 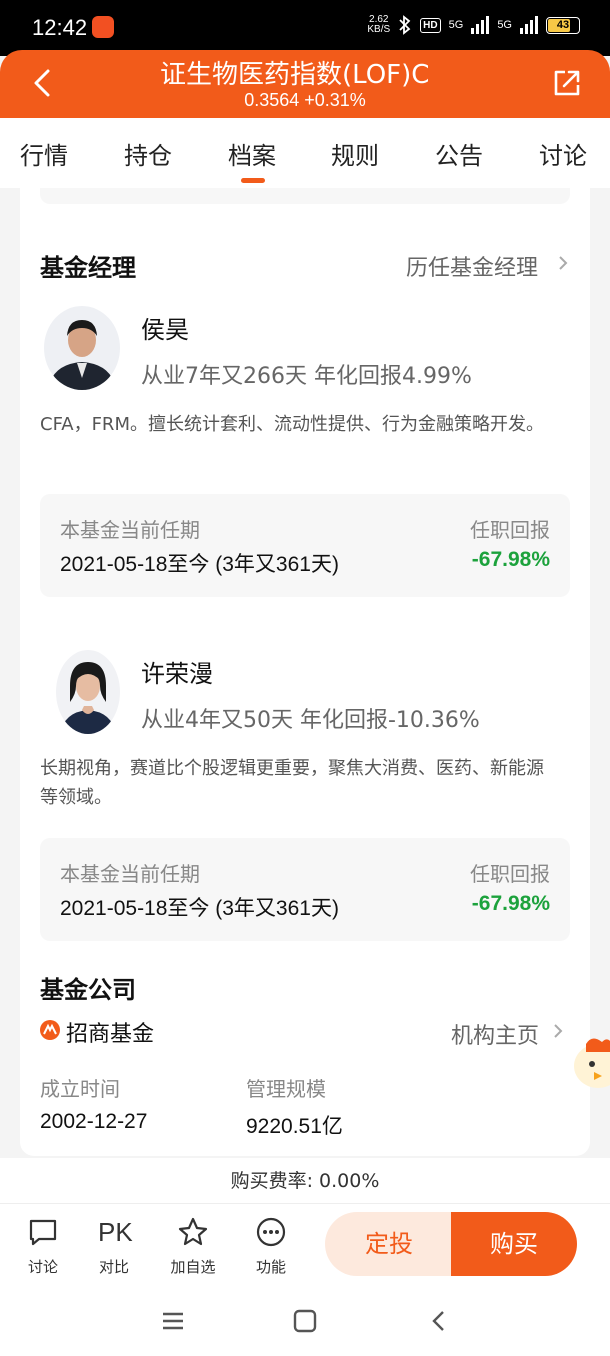 I want to click on manager-description: CFA，FRM。擅长统计套利、流动性提供、行为金融策略开发。, so click(x=292, y=424).